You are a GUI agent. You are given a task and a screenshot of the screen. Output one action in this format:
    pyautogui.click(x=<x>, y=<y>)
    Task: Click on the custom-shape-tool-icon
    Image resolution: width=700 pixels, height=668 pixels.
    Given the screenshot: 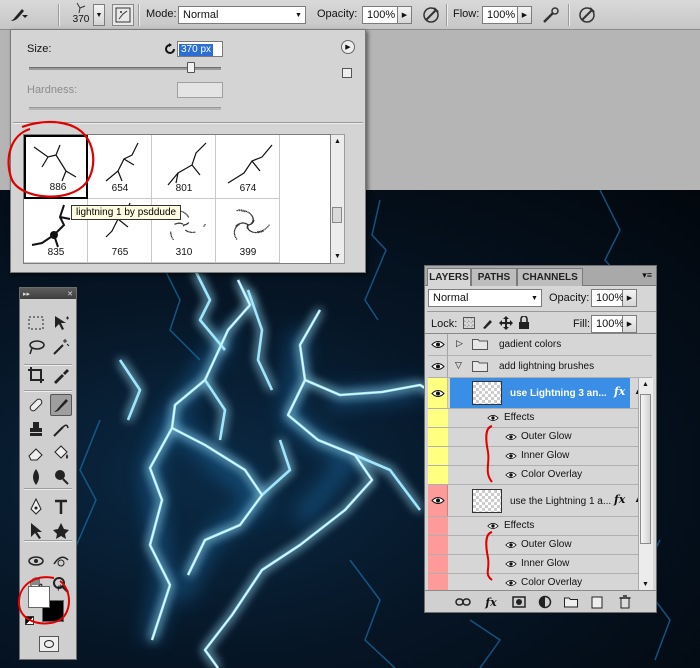 What is the action you would take?
    pyautogui.click(x=61, y=531)
    